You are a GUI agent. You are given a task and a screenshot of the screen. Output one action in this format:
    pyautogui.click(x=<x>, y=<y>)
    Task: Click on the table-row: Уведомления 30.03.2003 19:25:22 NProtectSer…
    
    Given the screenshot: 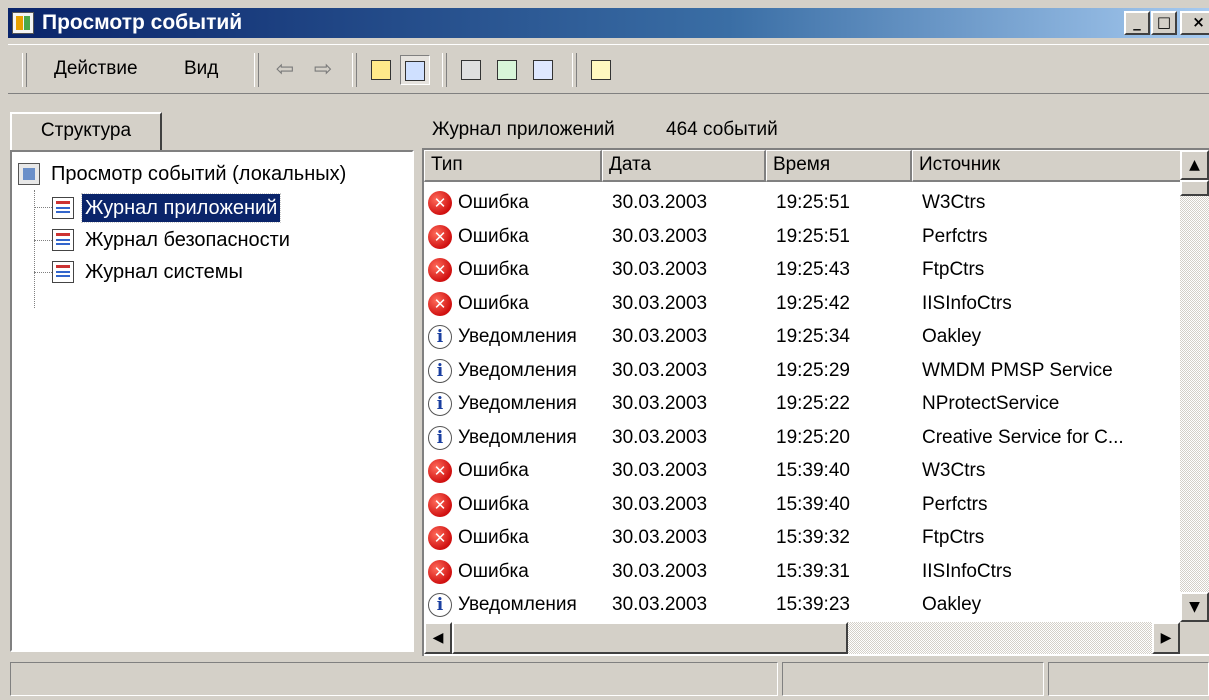 What is the action you would take?
    pyautogui.click(x=804, y=404)
    